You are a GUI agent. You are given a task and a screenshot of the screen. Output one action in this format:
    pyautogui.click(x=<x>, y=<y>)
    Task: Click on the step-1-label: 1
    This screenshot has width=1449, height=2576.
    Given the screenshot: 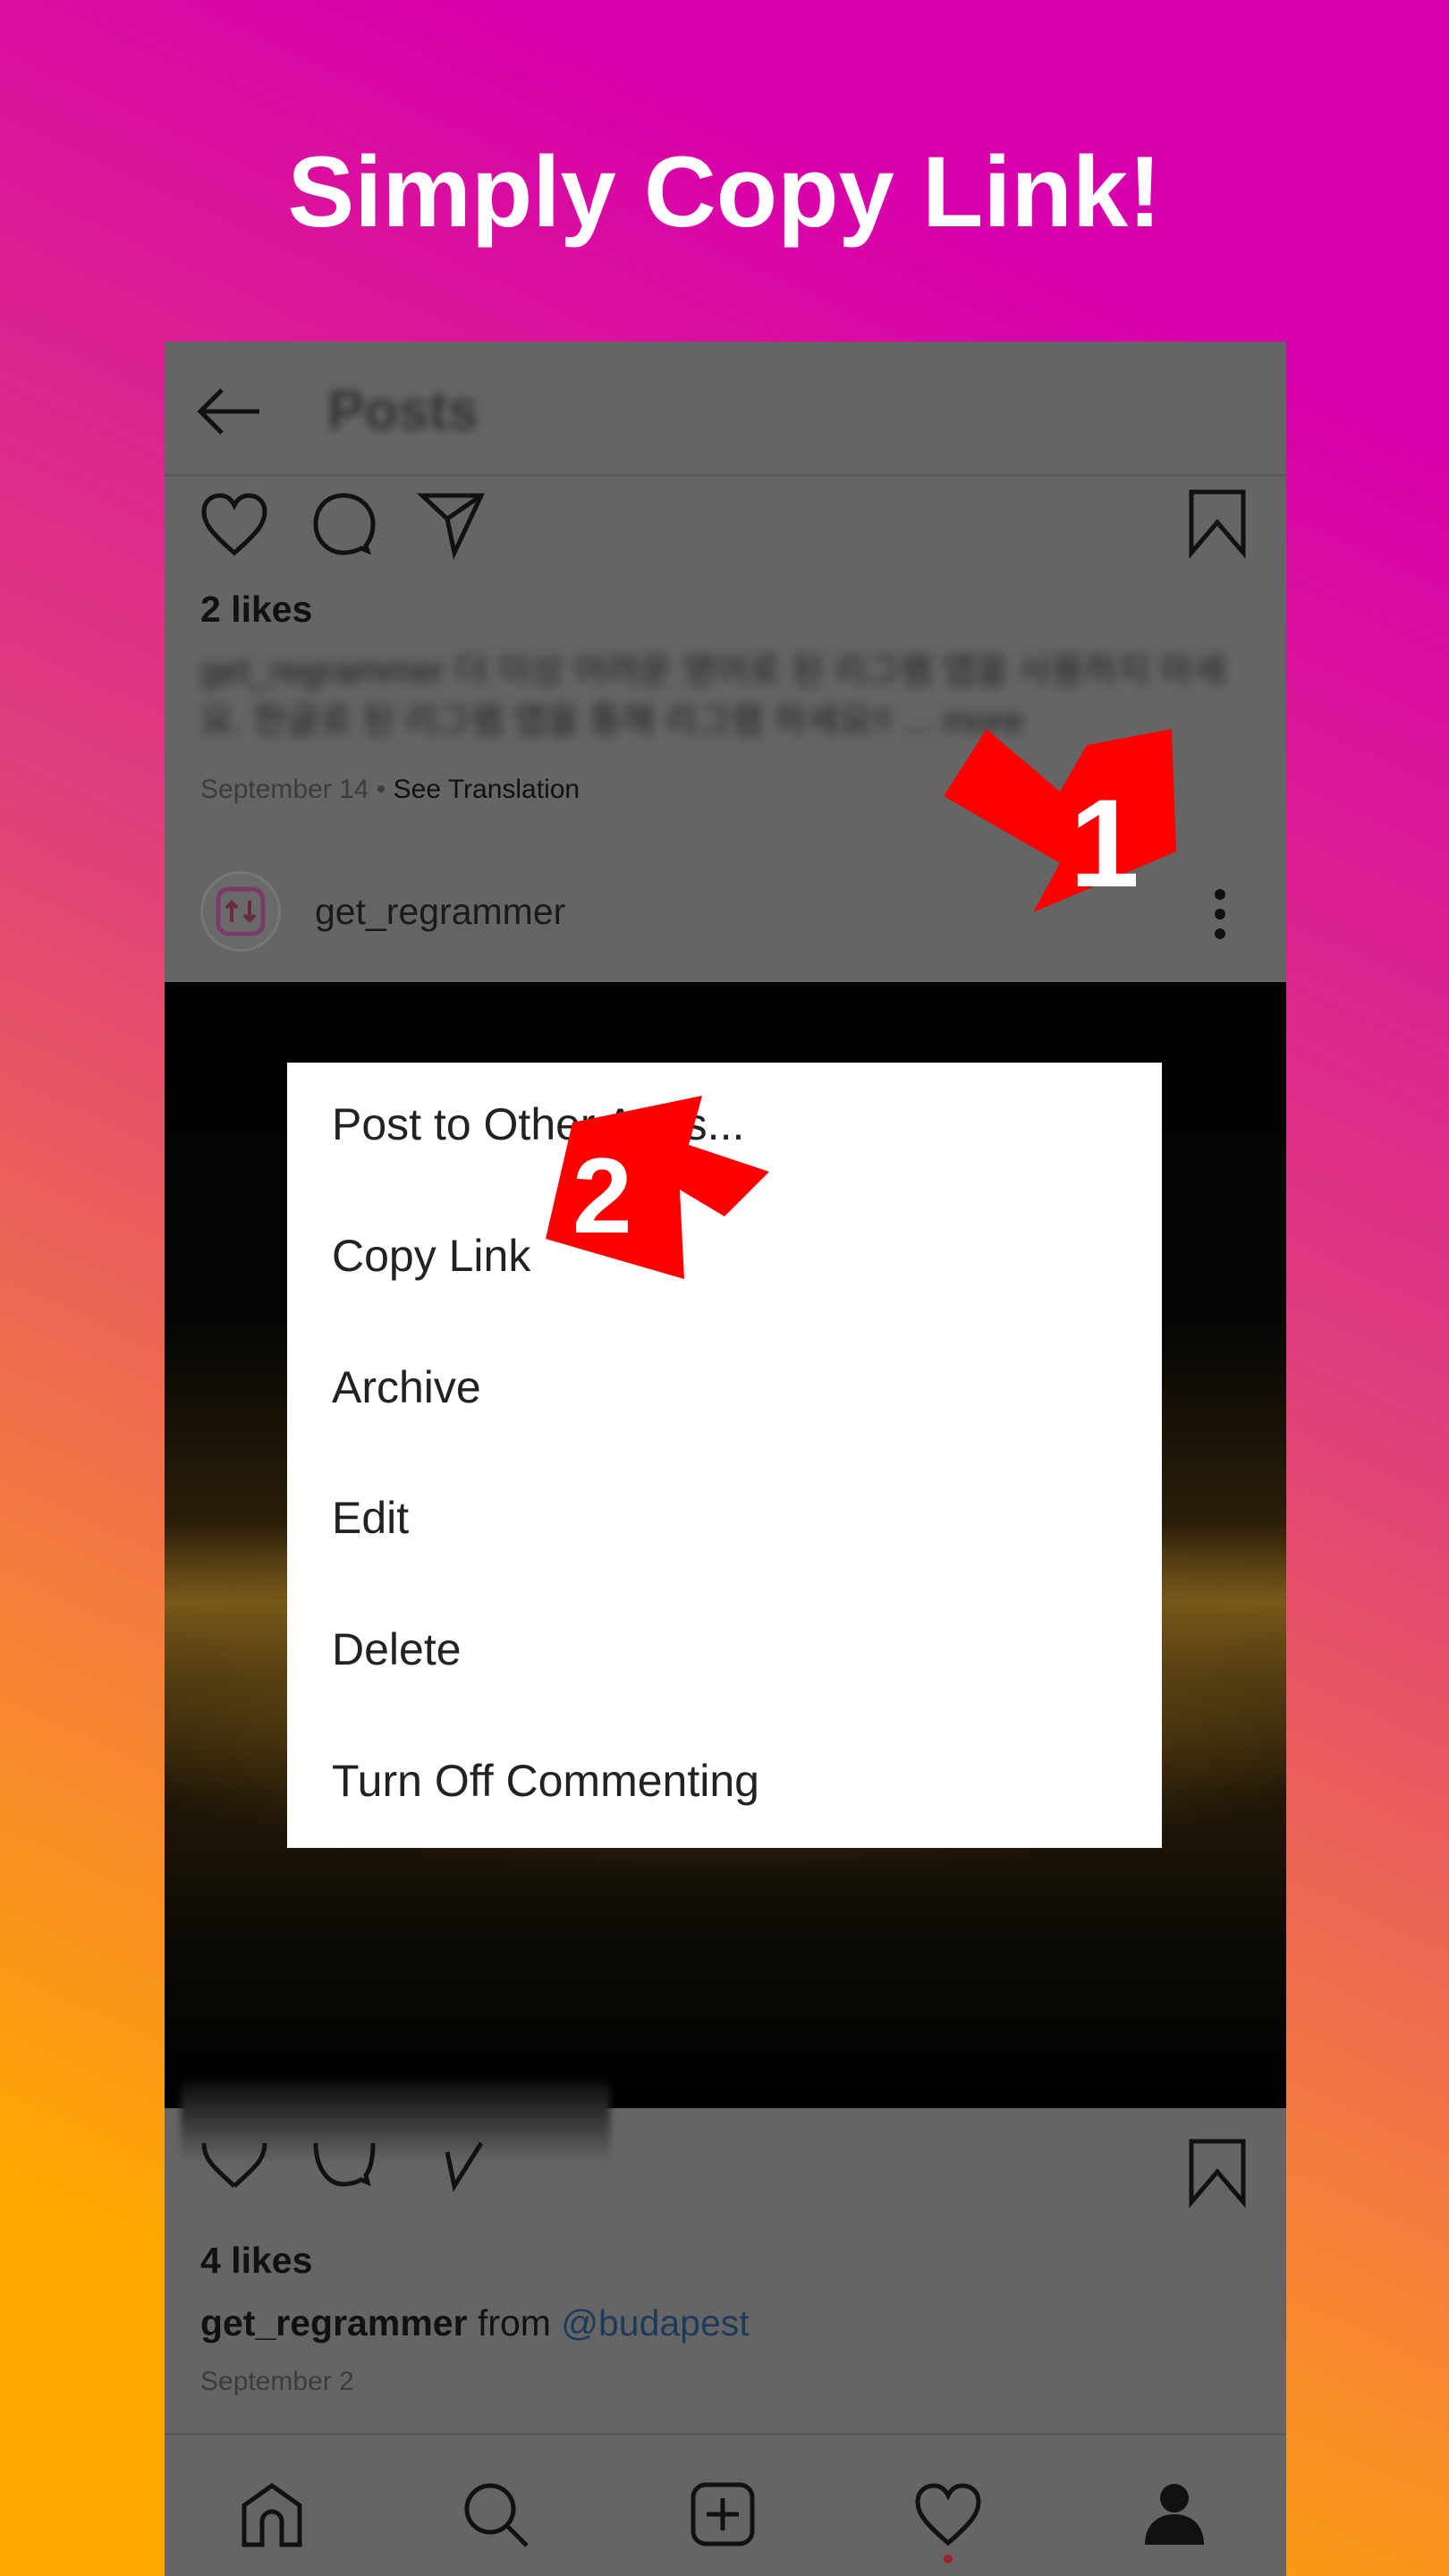 What is the action you would take?
    pyautogui.click(x=1105, y=843)
    